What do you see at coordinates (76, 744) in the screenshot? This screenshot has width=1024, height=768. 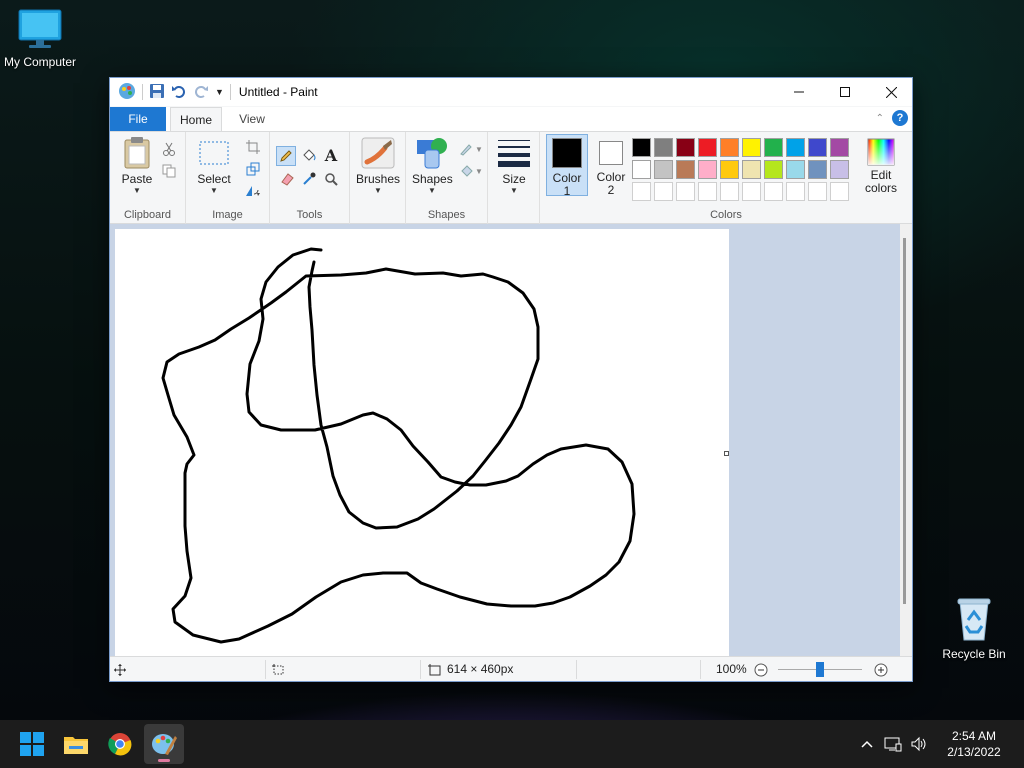 I see `taskbar-file-explorer` at bounding box center [76, 744].